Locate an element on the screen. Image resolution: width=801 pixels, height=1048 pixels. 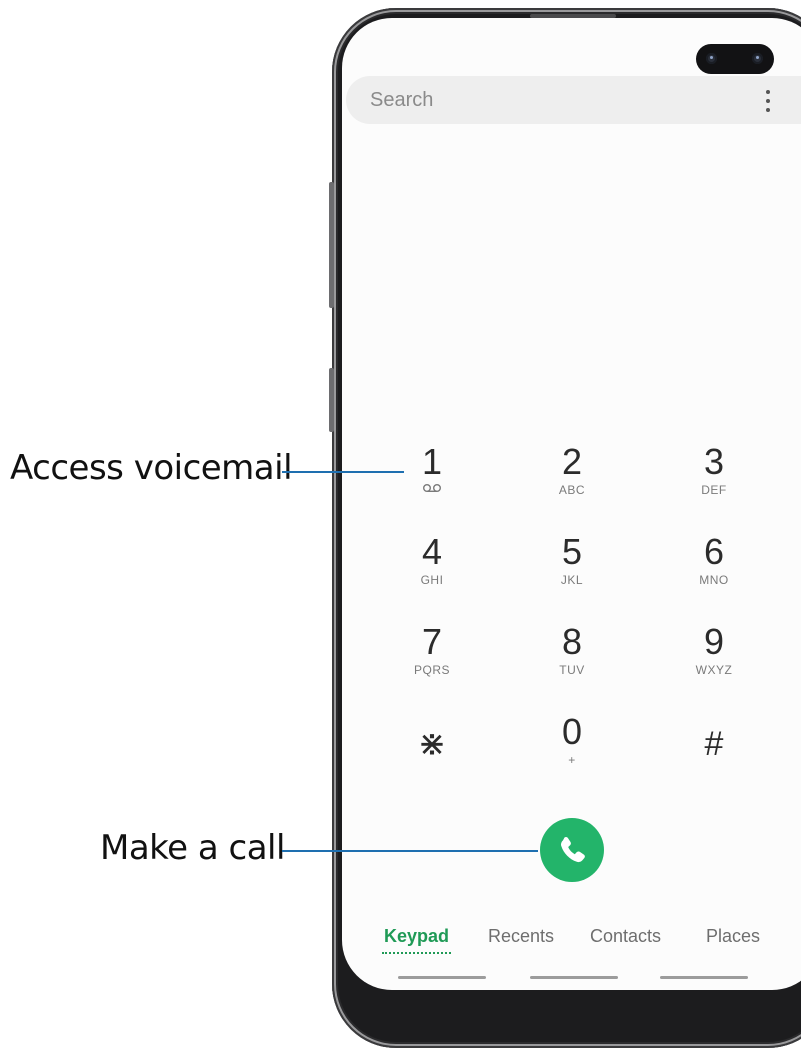
key-digit: 8 is located at coordinates (572, 641).